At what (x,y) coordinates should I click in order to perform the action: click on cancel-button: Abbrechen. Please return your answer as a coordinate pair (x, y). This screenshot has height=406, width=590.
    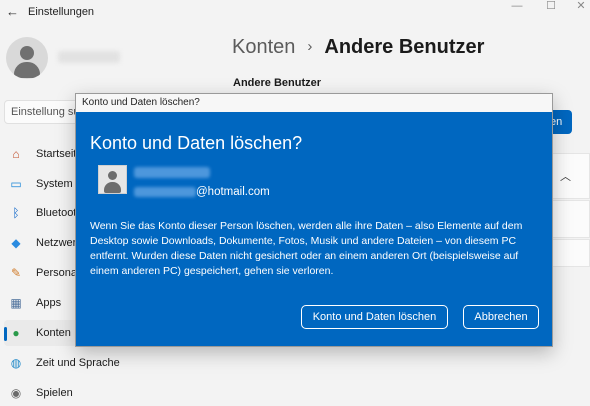
    Looking at the image, I should click on (501, 317).